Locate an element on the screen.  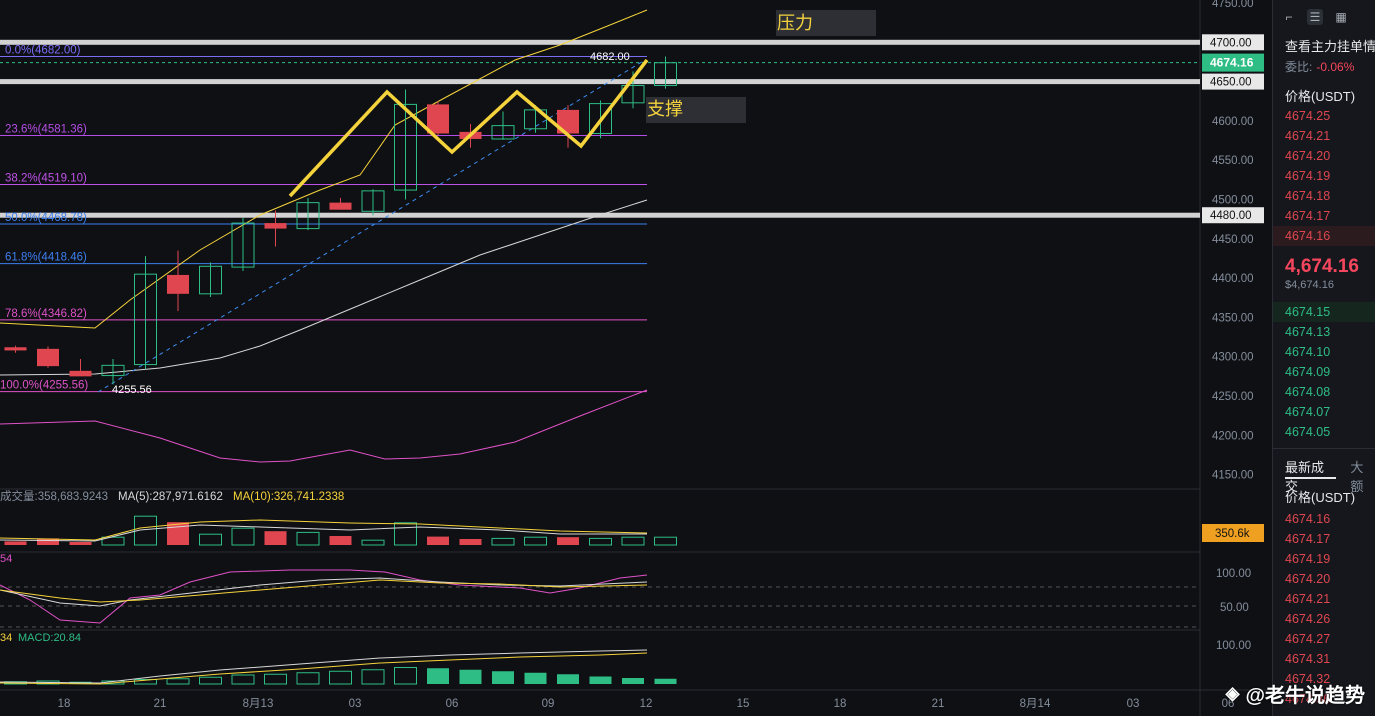
trade-row: 4674.21 is located at coordinates (1324, 599).